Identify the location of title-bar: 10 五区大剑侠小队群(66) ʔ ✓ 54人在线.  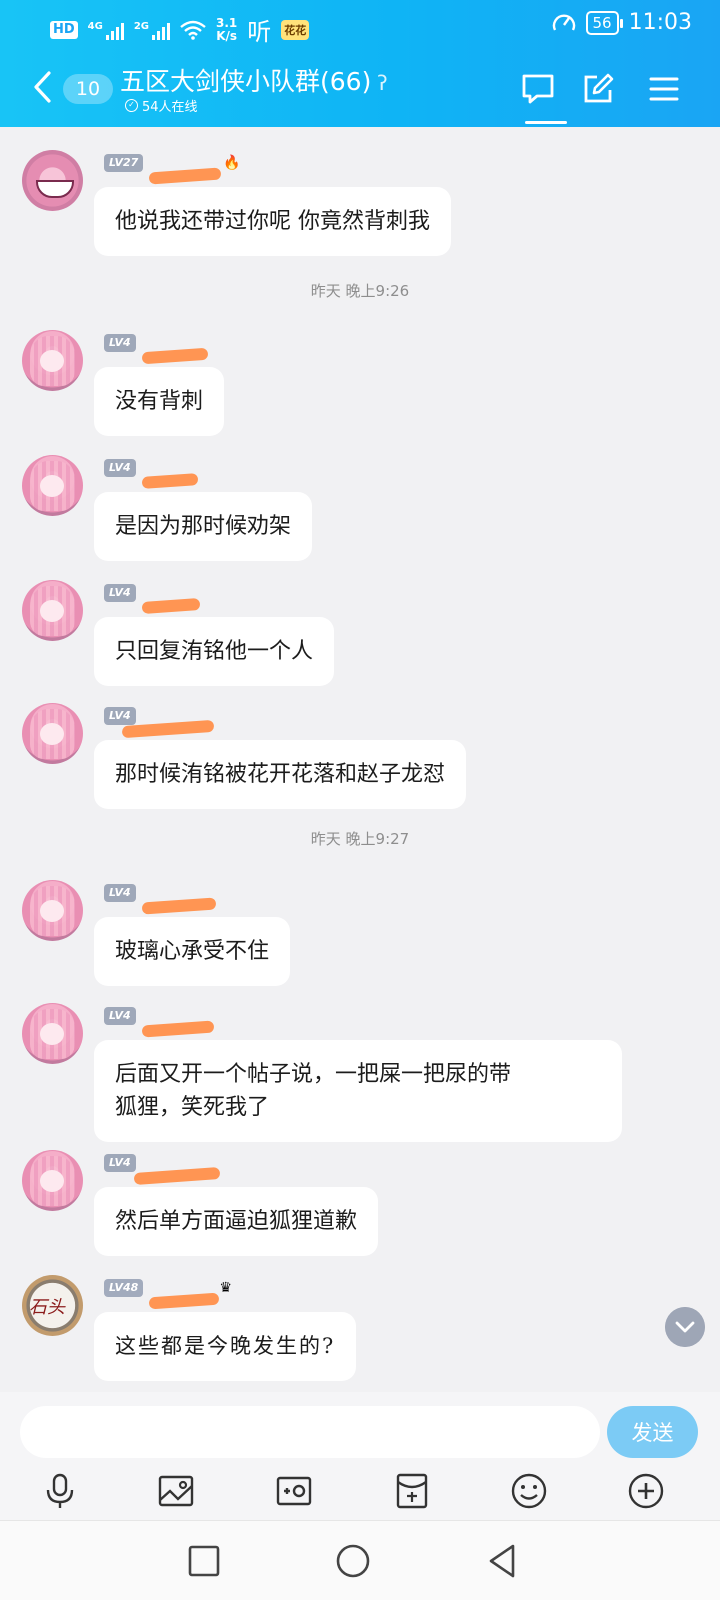
(360, 91).